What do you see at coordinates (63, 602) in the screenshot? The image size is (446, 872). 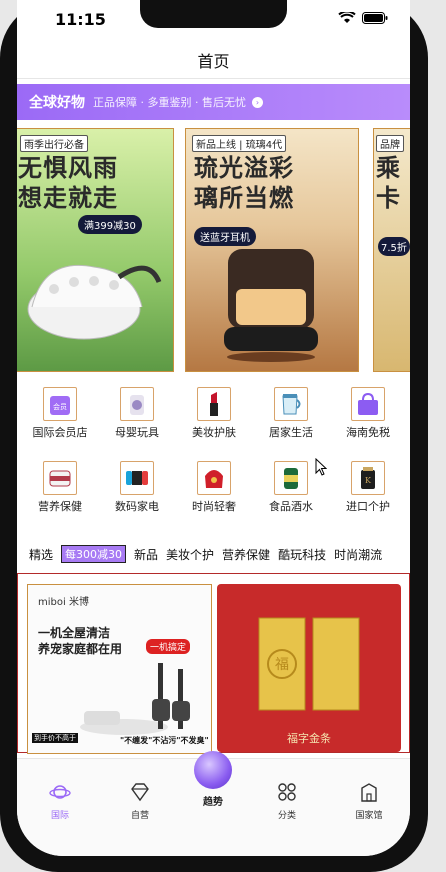 I see `product-brand: miboi 米博` at bounding box center [63, 602].